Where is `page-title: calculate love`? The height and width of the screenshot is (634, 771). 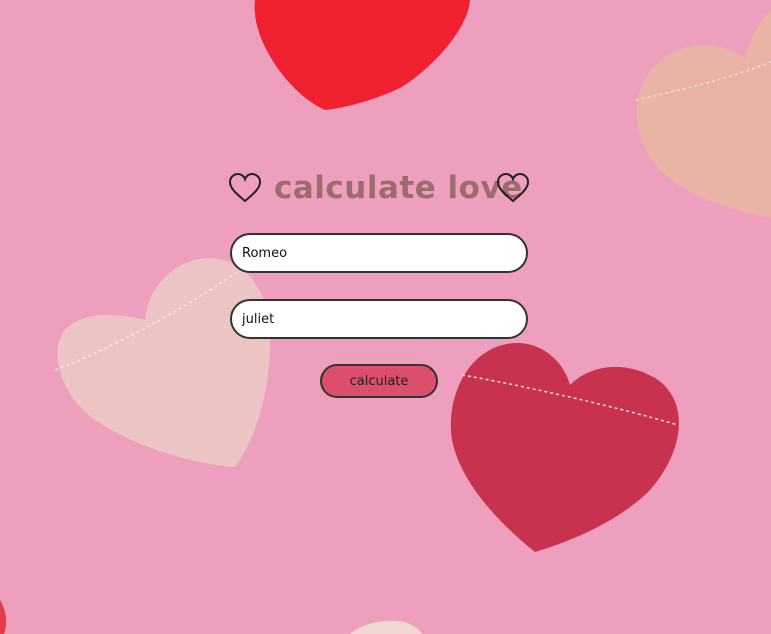
page-title: calculate love is located at coordinates (398, 188).